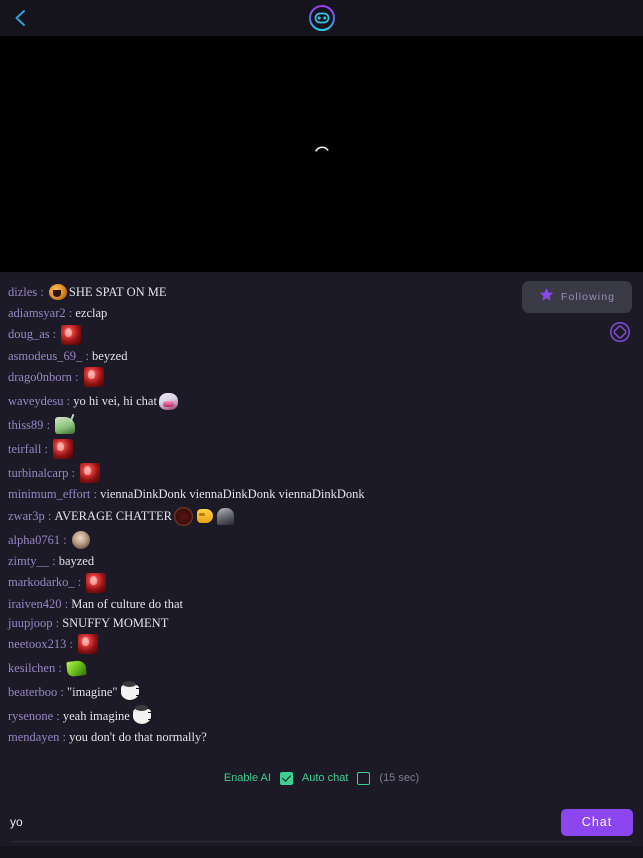  Describe the element at coordinates (24, 449) in the screenshot. I see `chat-username: teirfall` at that location.